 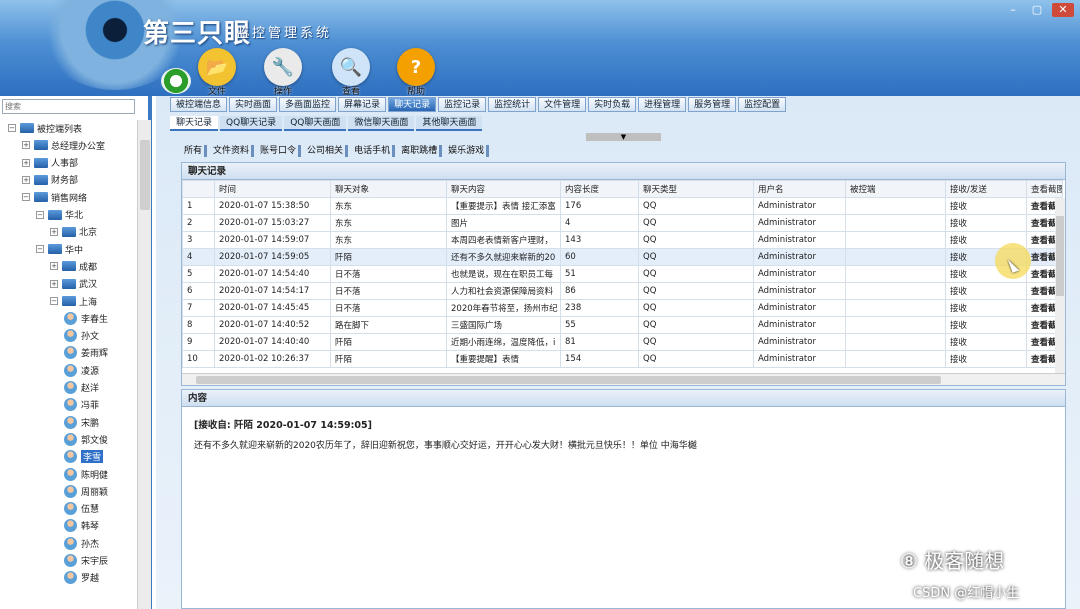 I want to click on tree-node: 李春生, so click(x=86, y=318).